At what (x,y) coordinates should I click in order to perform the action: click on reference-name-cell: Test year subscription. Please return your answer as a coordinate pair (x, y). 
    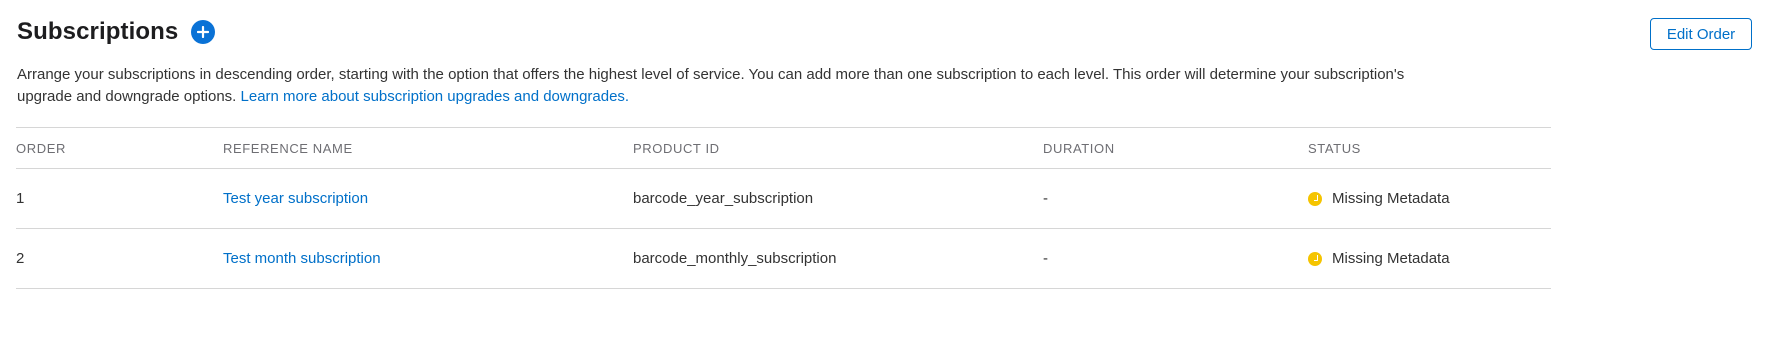
    Looking at the image, I should click on (295, 198).